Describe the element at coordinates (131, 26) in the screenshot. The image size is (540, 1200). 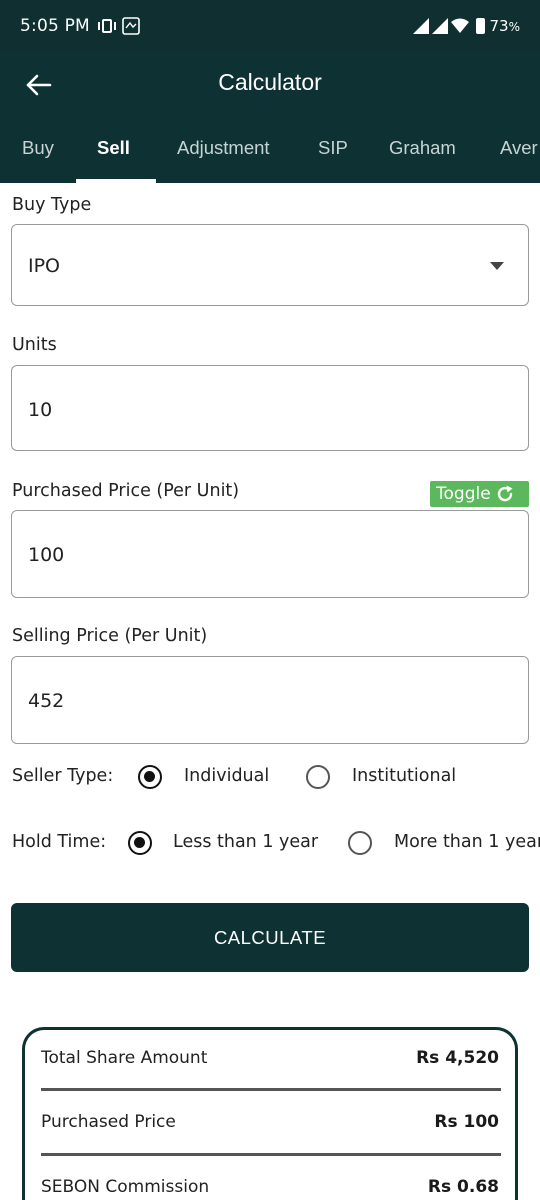
I see `app-notification-icon` at that location.